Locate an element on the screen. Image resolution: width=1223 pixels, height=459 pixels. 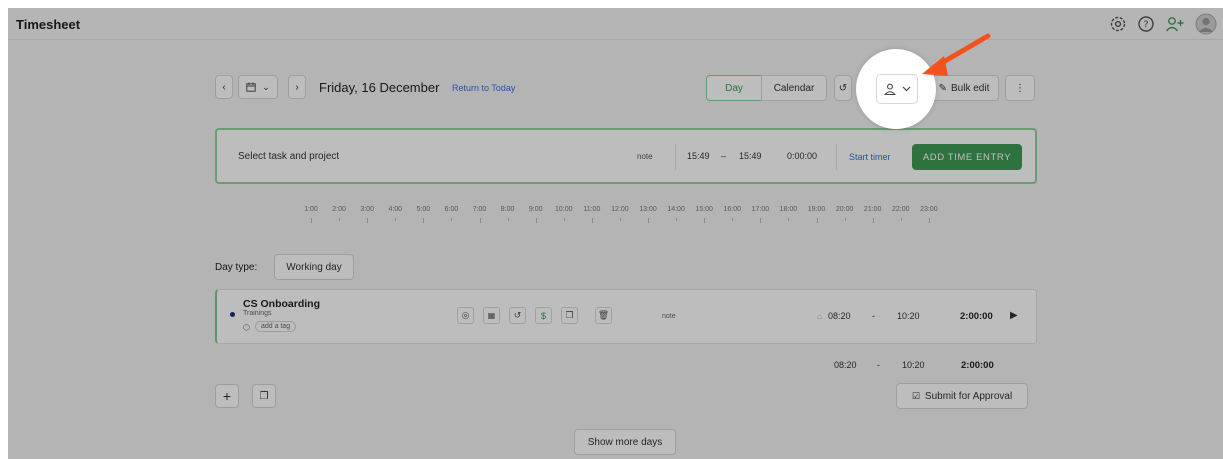
timeline-hour-label: 12:00 is located at coordinates (620, 209).